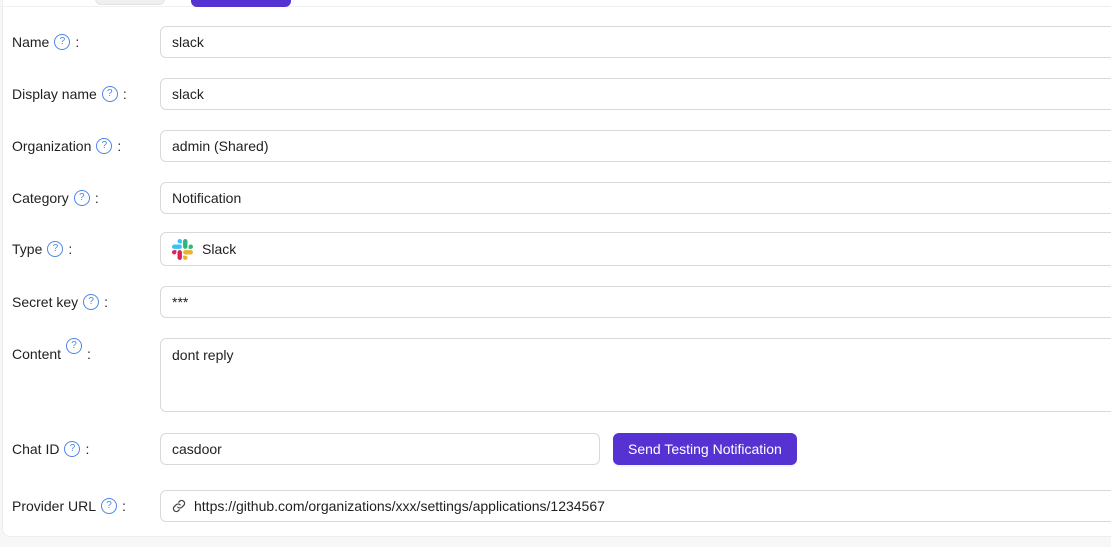 This screenshot has height=547, width=1111. Describe the element at coordinates (635, 249) in the screenshot. I see `type-select: Slack` at that location.